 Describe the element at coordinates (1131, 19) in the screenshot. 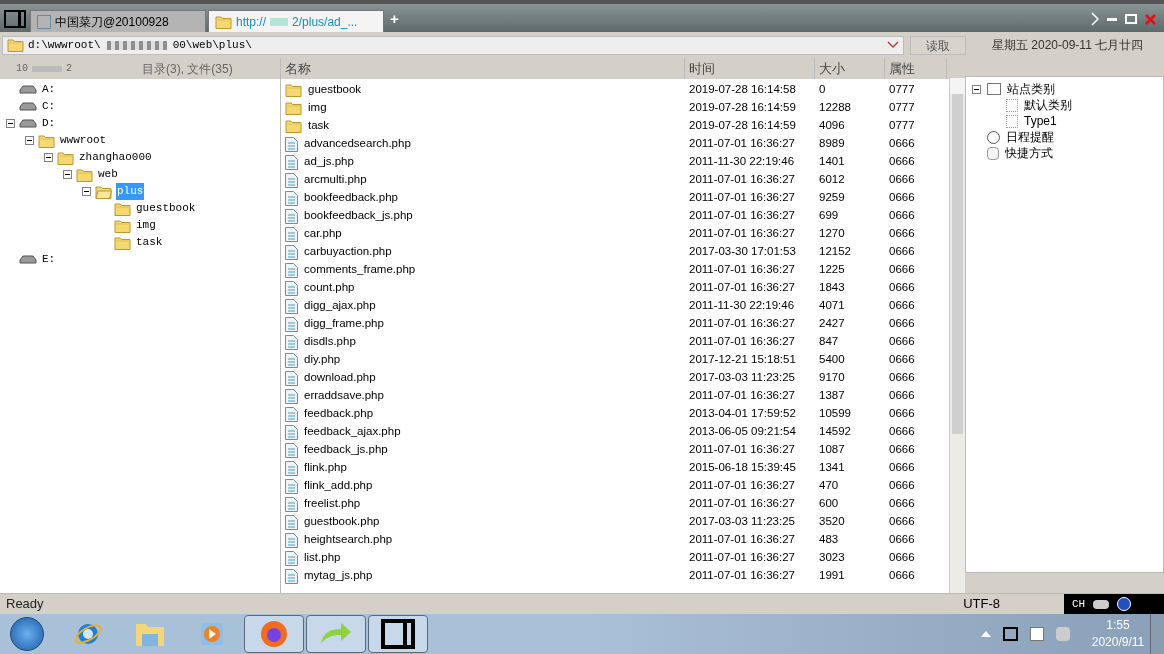

I see `restore-button` at that location.